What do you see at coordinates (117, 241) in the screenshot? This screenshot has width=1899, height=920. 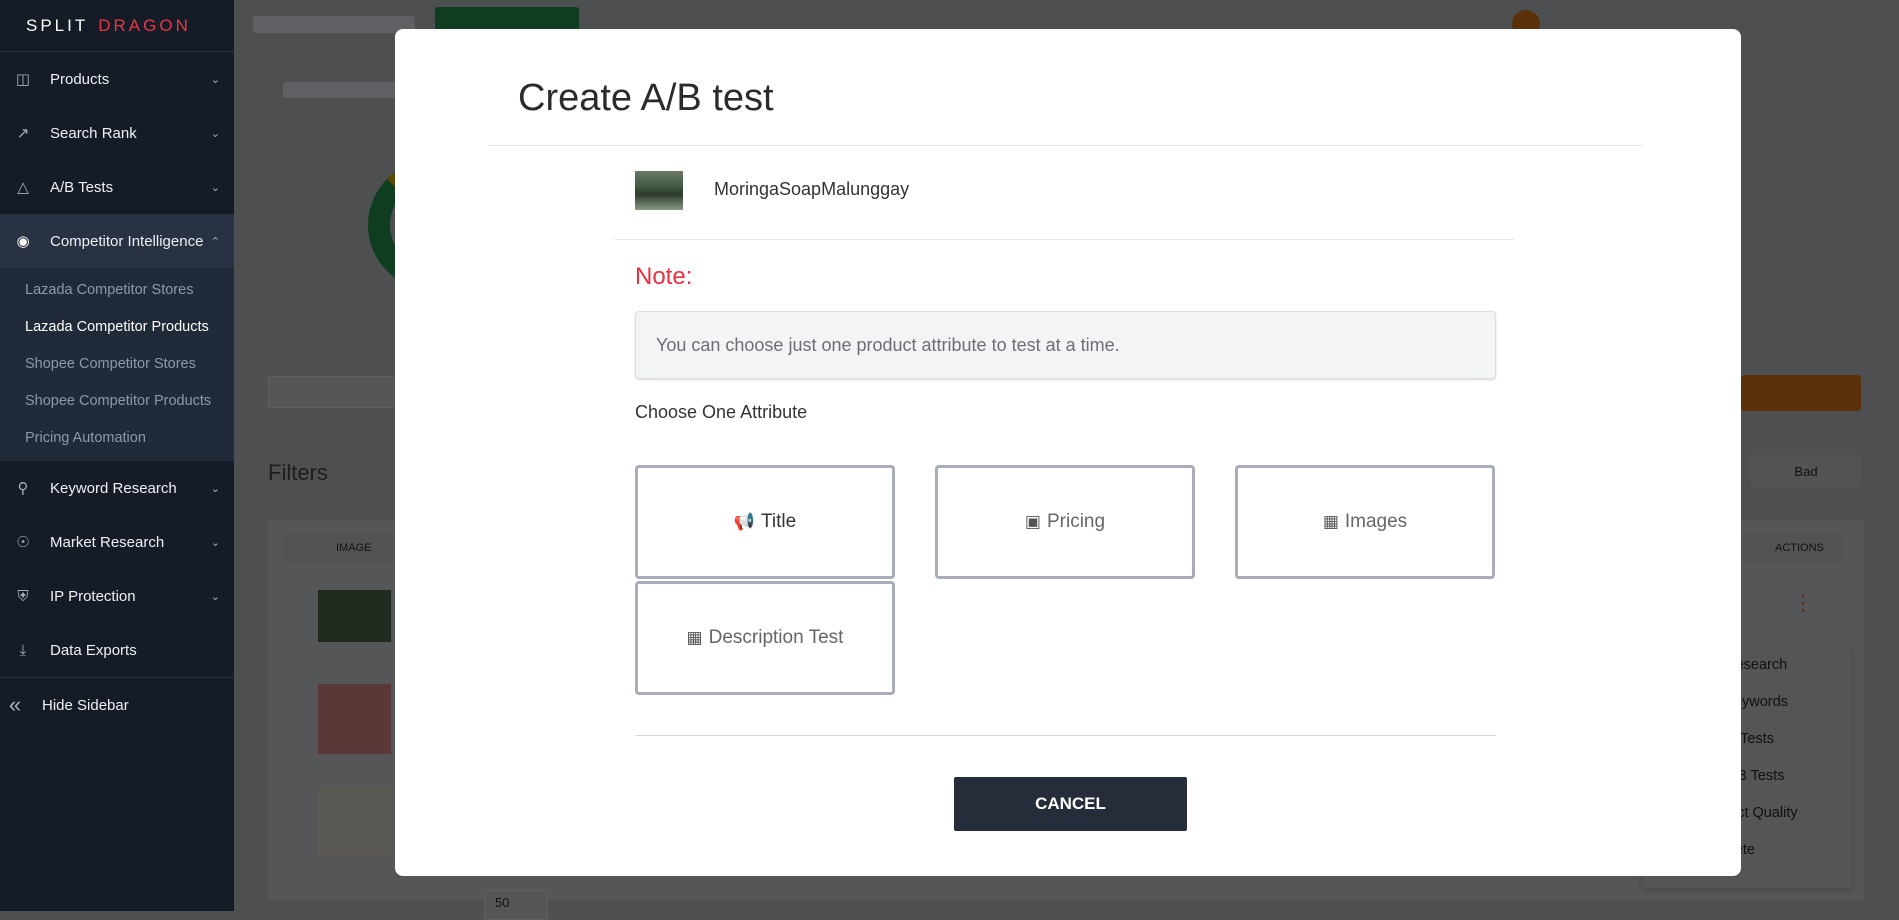 I see `sidebar-item-competitor-intelligence: ◉ Competitor Intelligence ⌃` at bounding box center [117, 241].